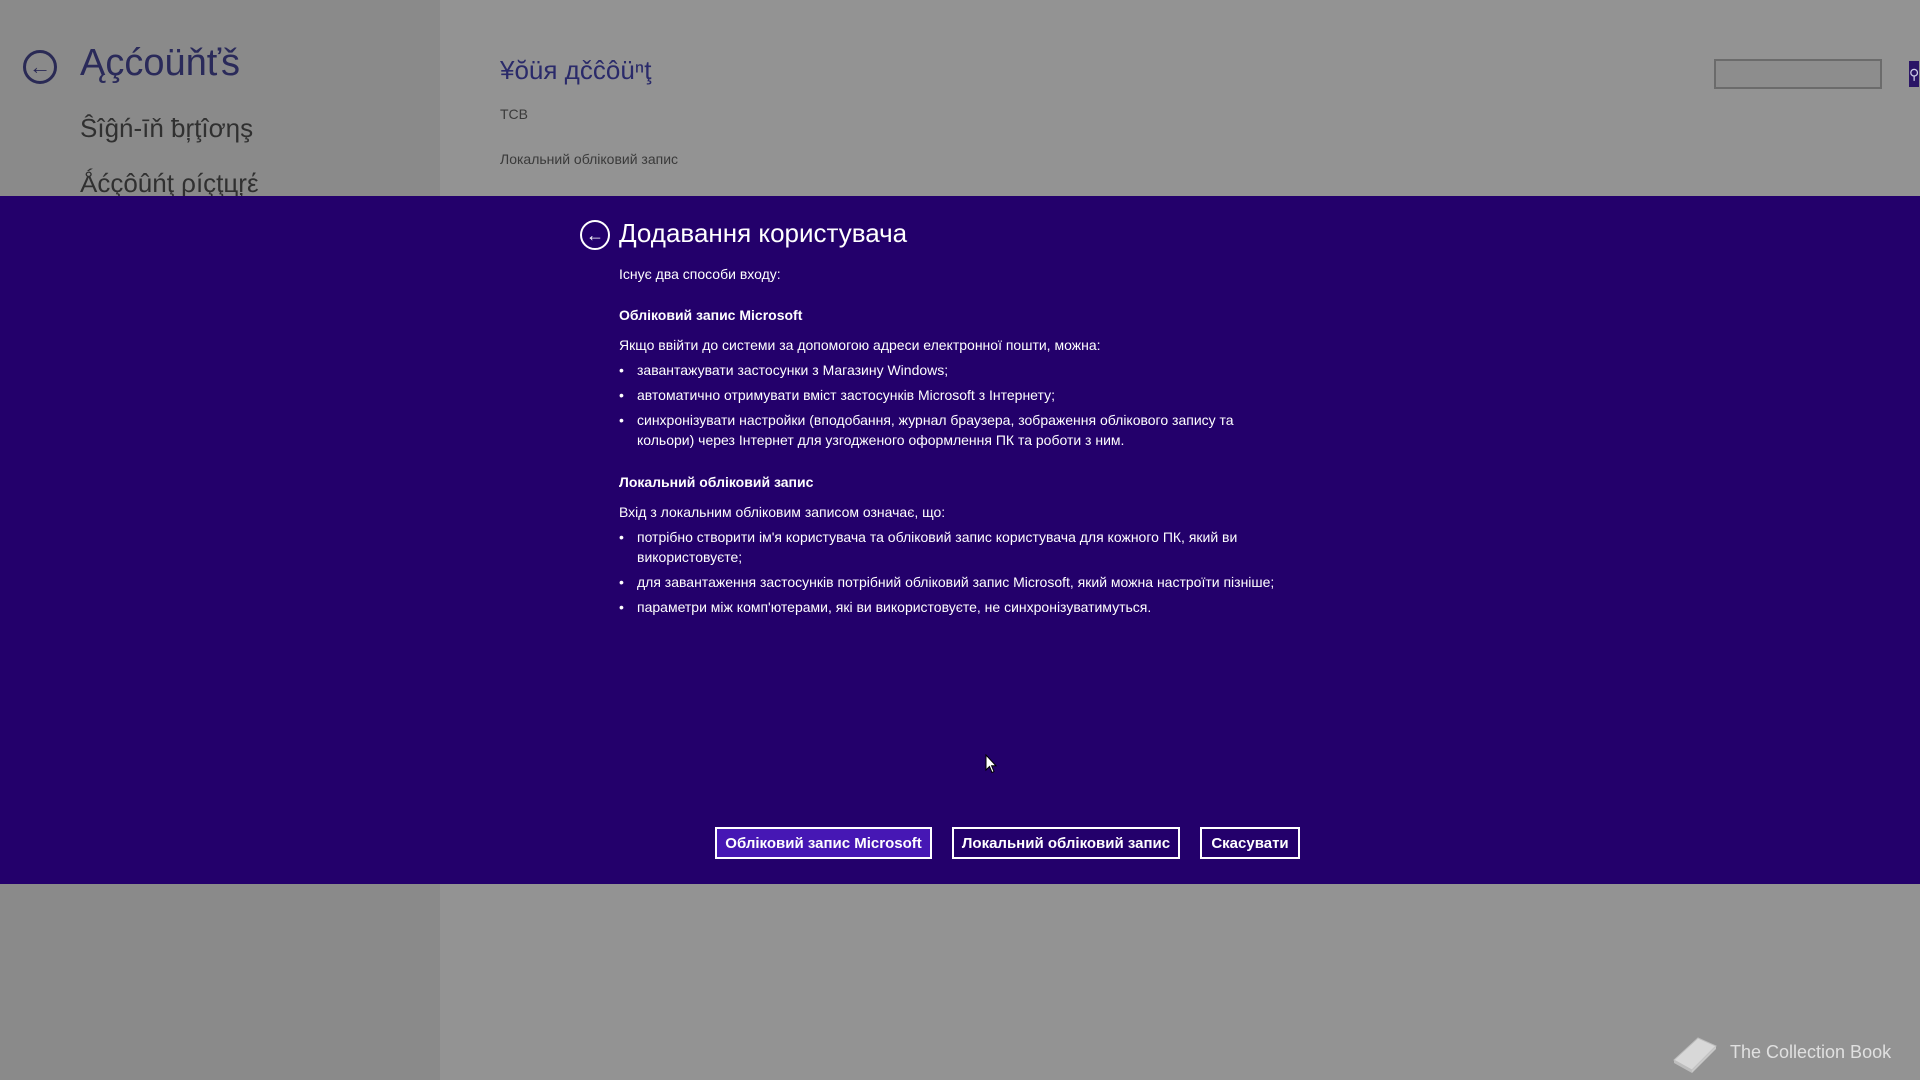 The height and width of the screenshot is (1080, 1920). What do you see at coordinates (823, 843) in the screenshot?
I see `microsoft-account-button: Обліковий запис Microsoft` at bounding box center [823, 843].